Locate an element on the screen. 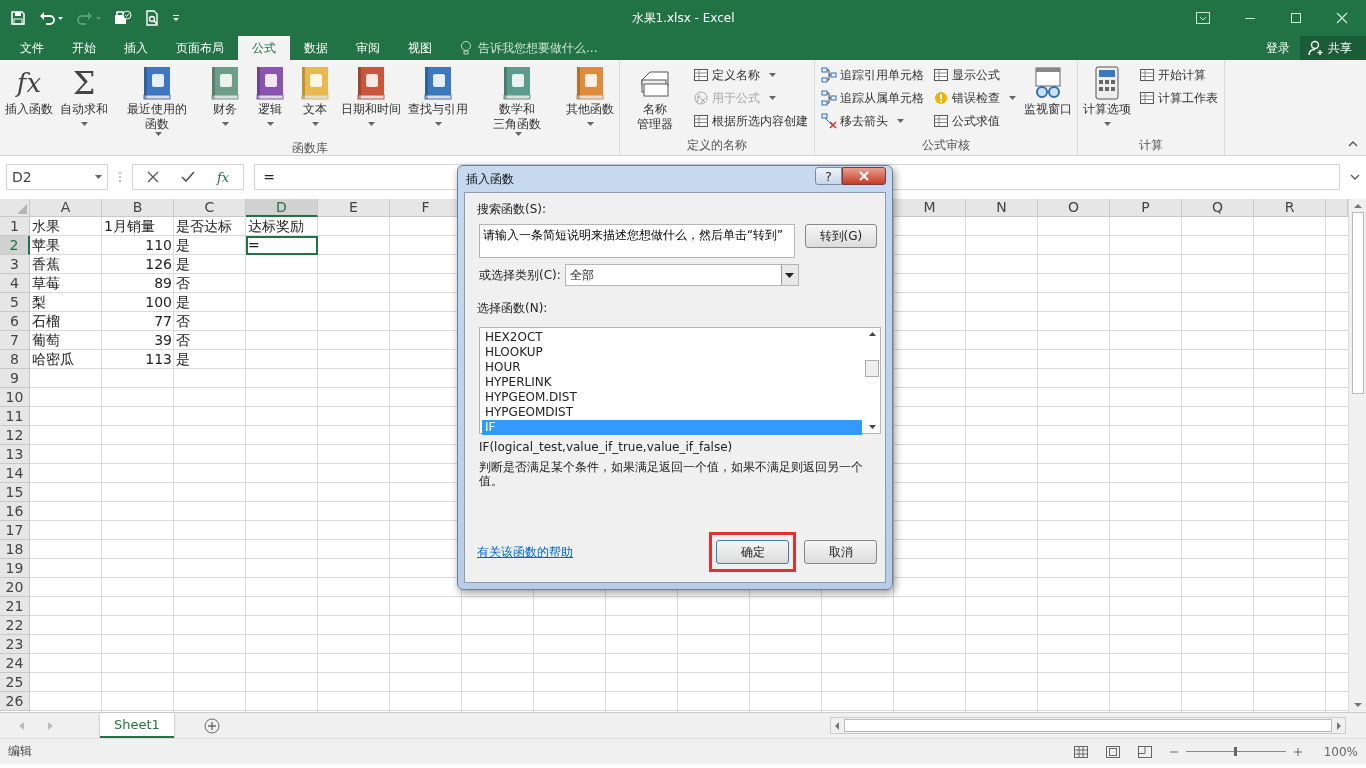 This screenshot has width=1366, height=768. function-item: HOUR is located at coordinates (672, 367).